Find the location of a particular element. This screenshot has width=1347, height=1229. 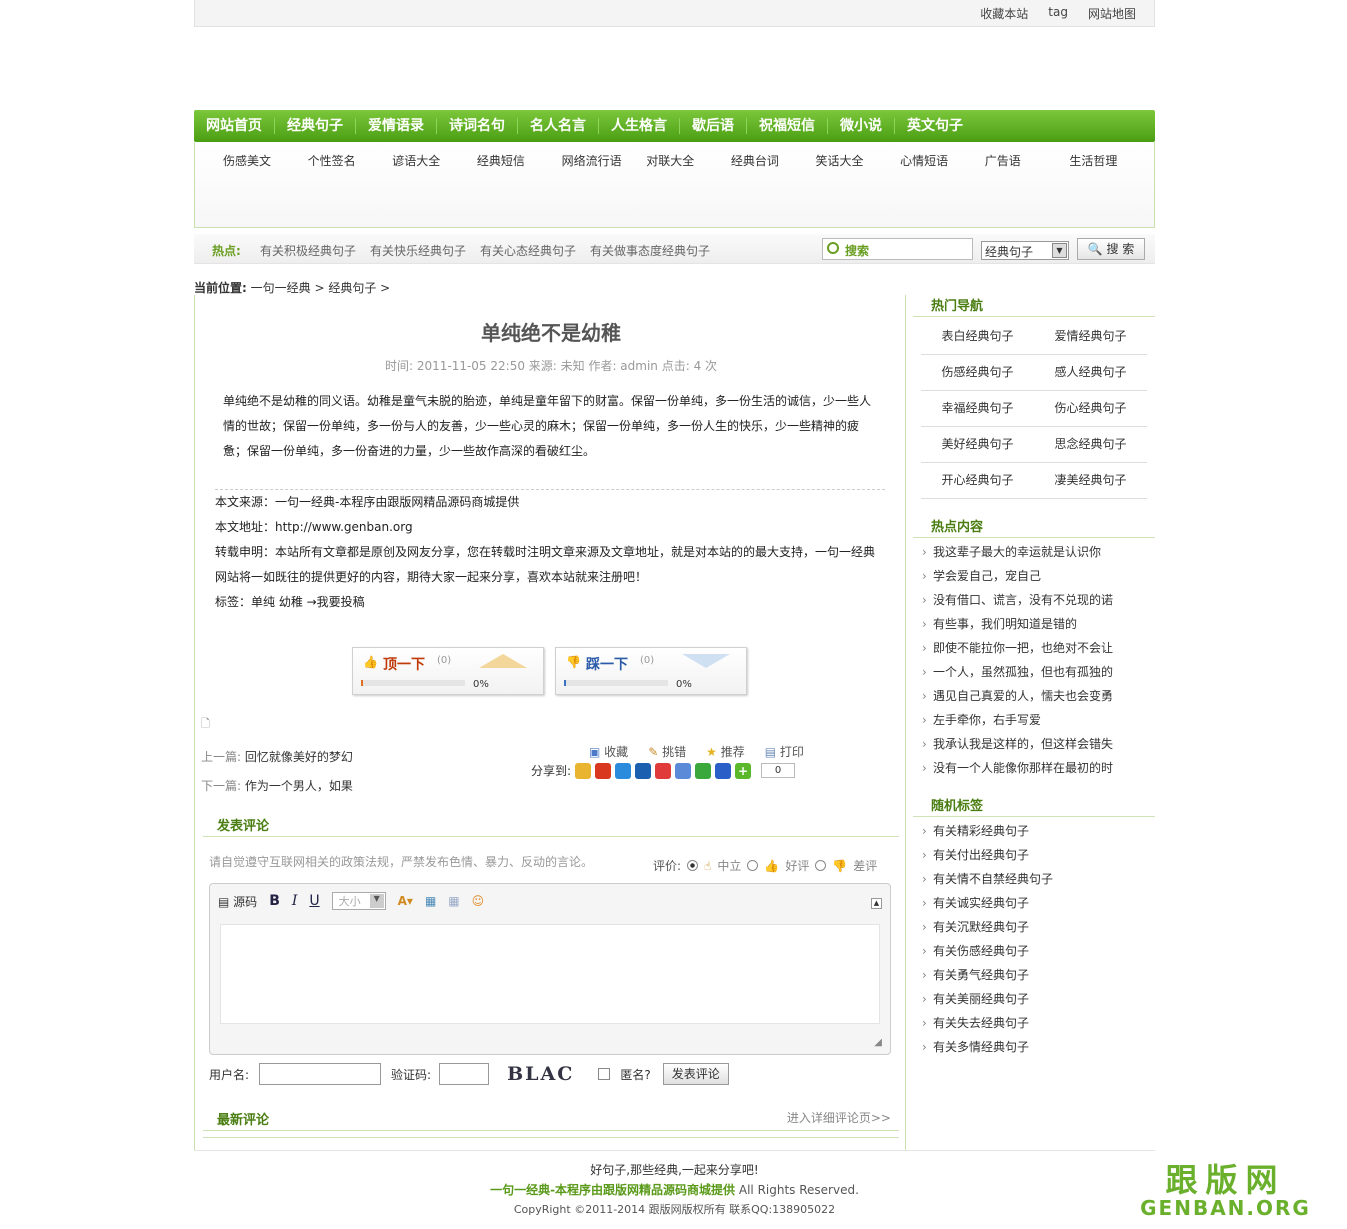

random-tag-item: 有关付出经典句子 is located at coordinates (986, 855).